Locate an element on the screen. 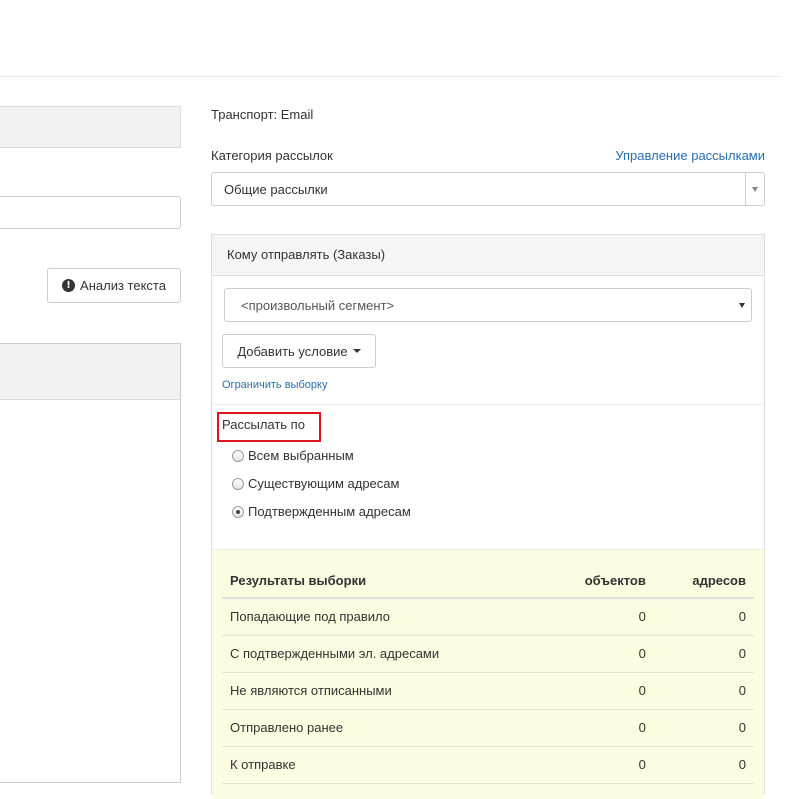  recipients-panel-title: Кому отправлять (Заказы) is located at coordinates (488, 255).